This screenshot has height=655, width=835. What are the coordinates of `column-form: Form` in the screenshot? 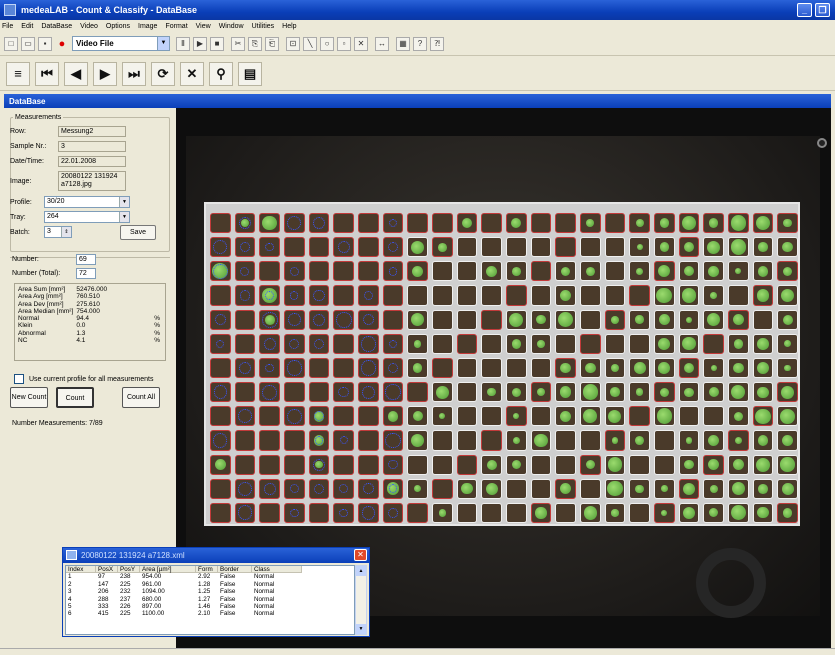 It's located at (207, 570).